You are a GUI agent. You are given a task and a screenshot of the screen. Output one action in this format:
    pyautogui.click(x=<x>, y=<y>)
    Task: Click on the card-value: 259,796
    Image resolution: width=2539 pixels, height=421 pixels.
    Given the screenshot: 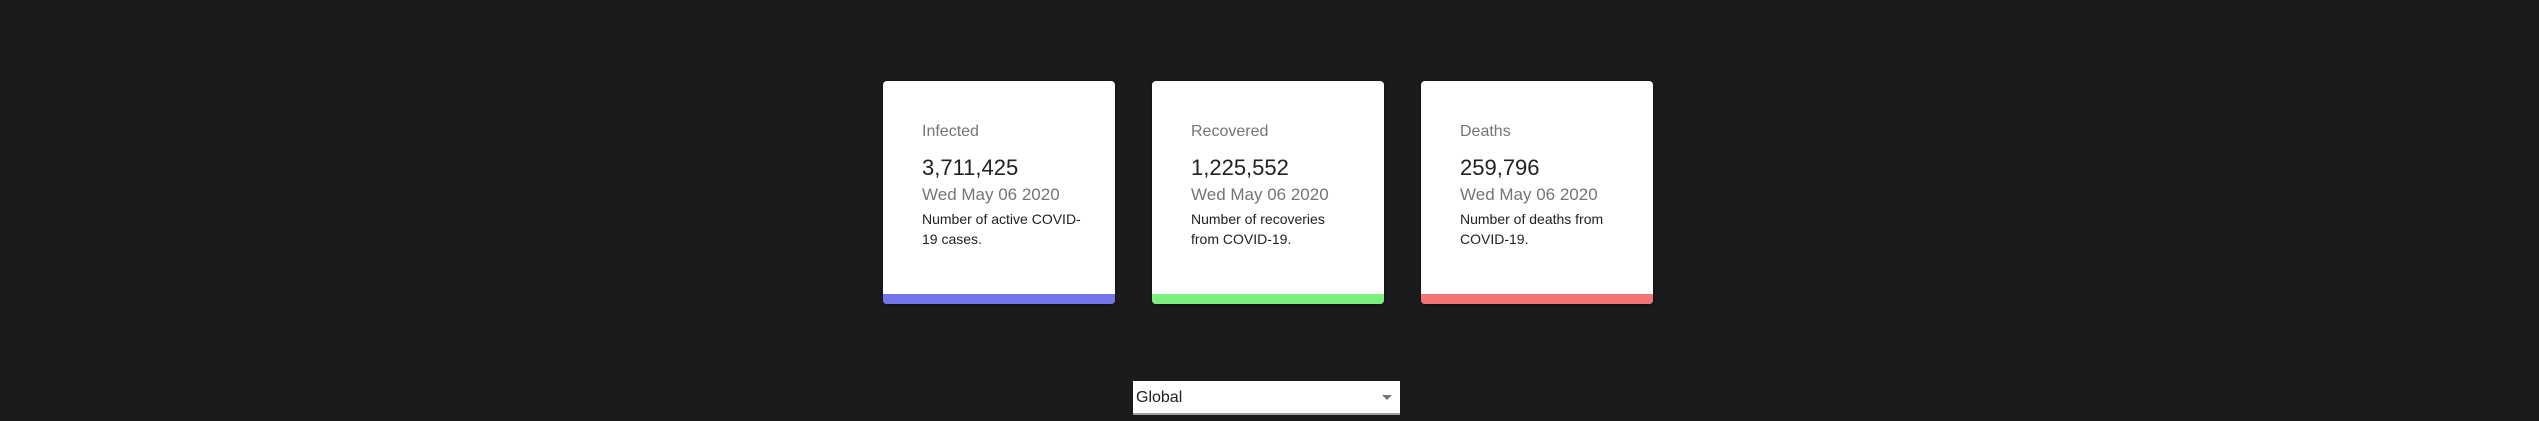 What is the action you would take?
    pyautogui.click(x=1500, y=167)
    